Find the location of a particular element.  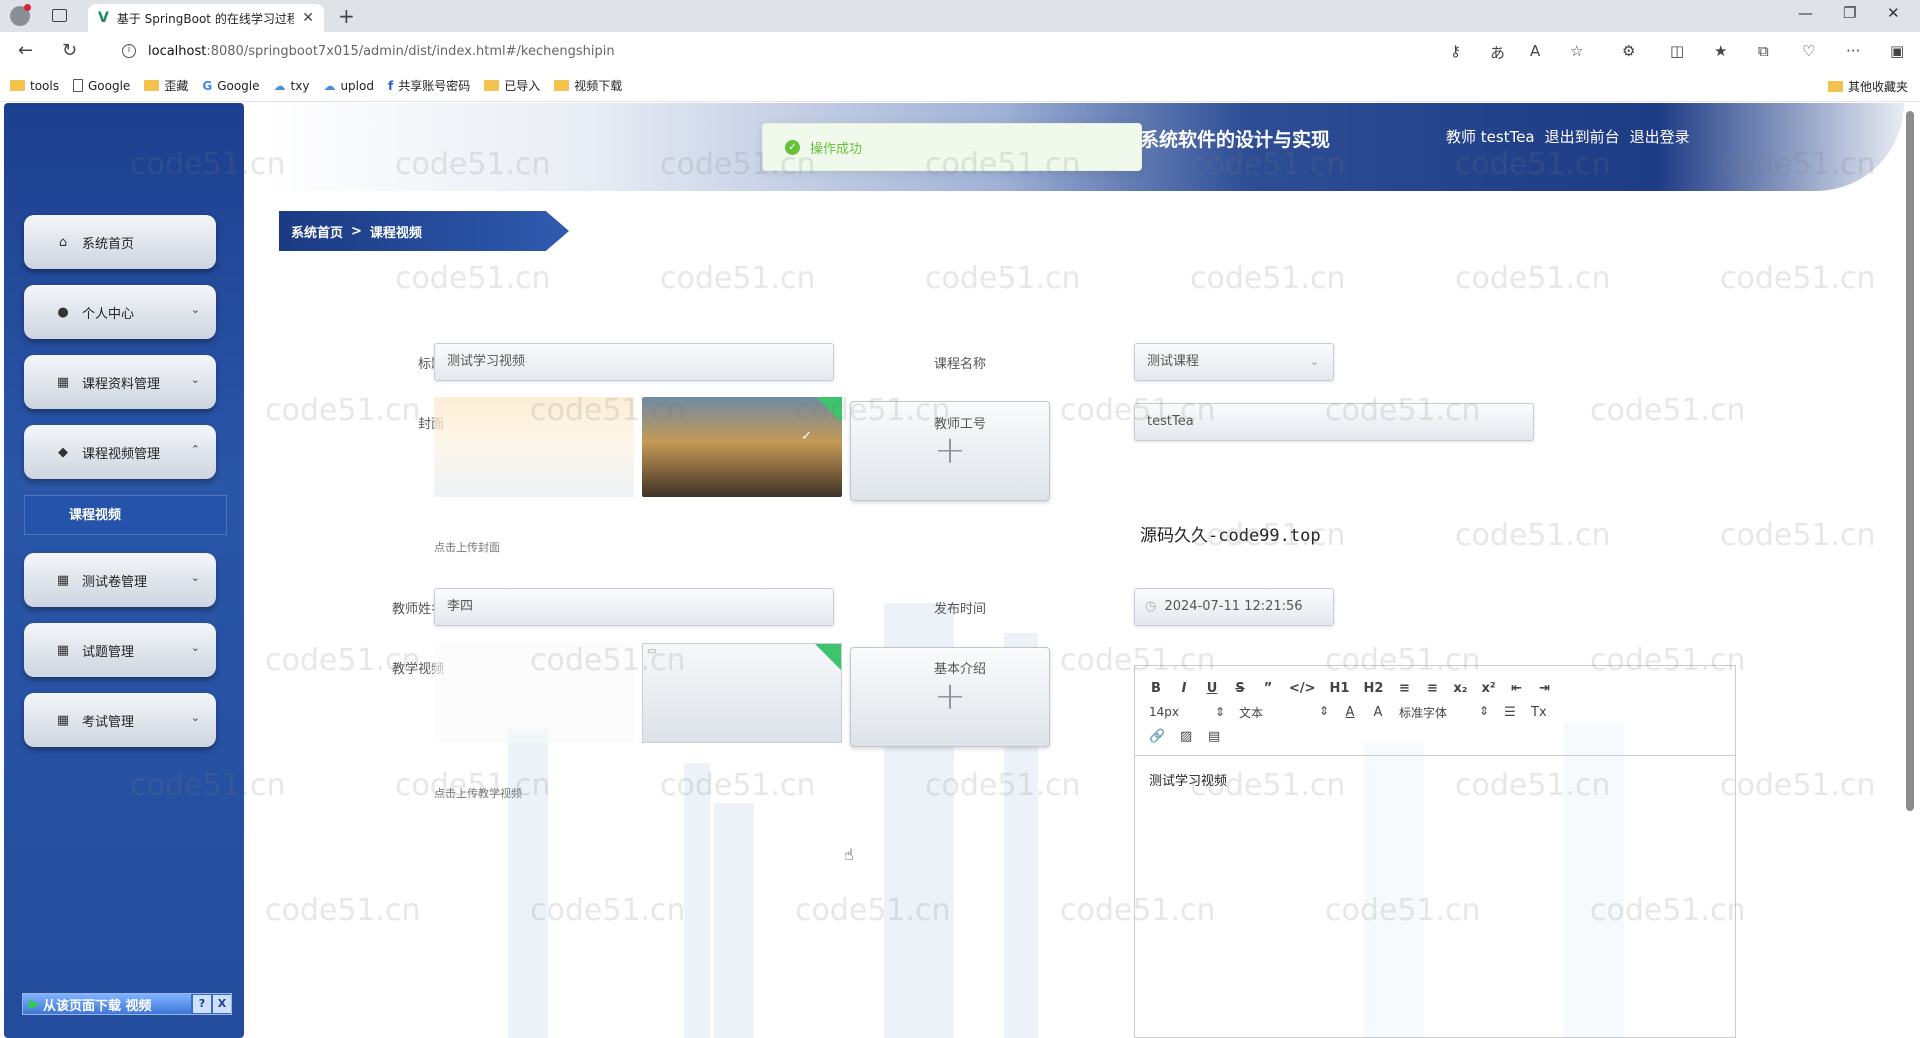

favorite-star-icon: ☆ is located at coordinates (1576, 51).